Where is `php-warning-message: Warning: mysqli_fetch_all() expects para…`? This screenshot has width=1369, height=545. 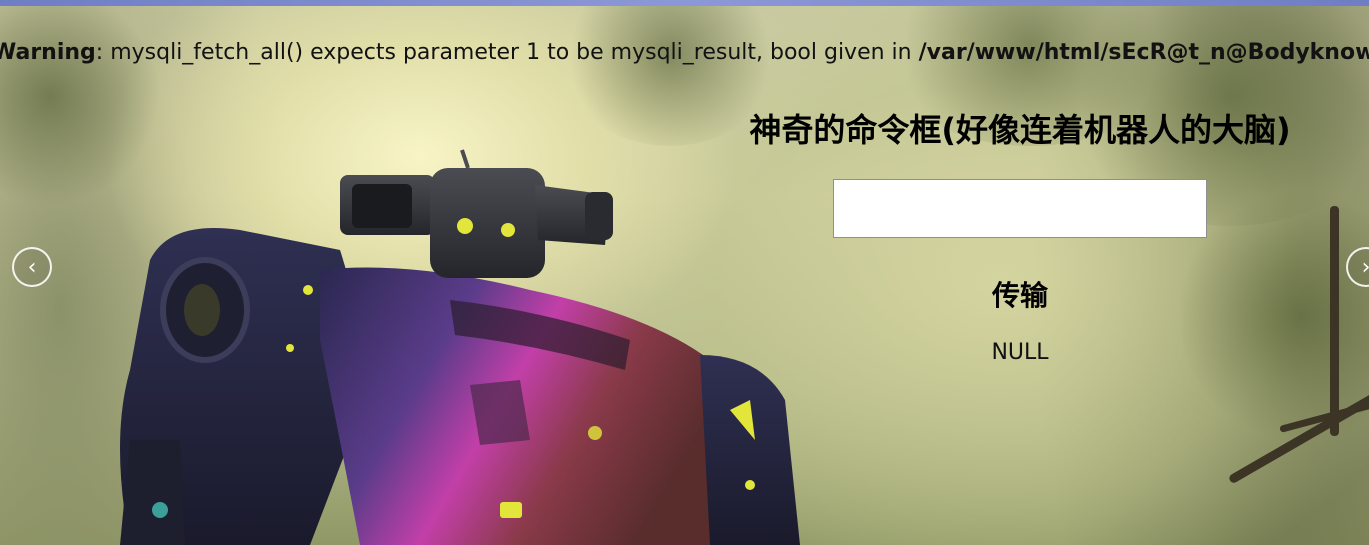
php-warning-message: Warning: mysqli_fetch_all() expects para… is located at coordinates (684, 52).